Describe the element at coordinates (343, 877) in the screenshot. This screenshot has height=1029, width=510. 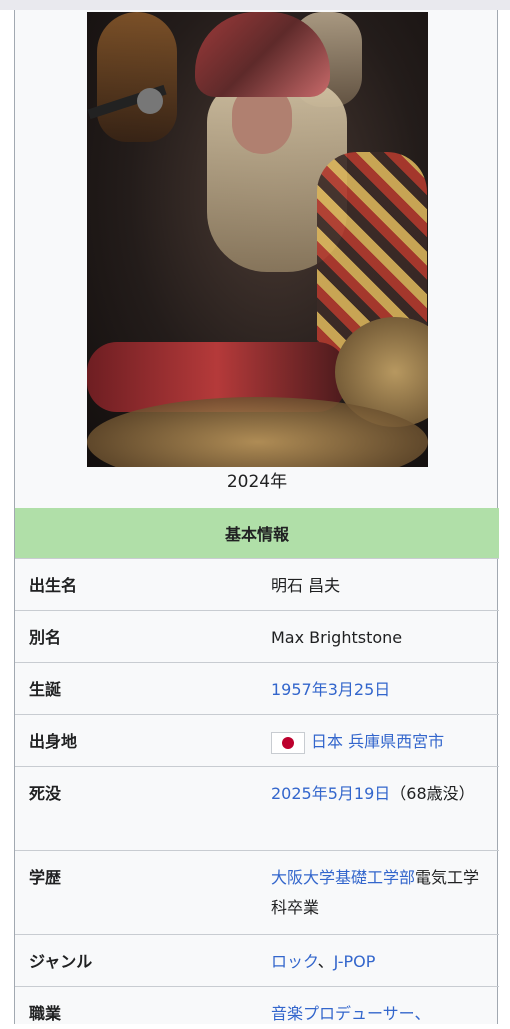
I see `school-link: 大阪大学基礎工学部` at that location.